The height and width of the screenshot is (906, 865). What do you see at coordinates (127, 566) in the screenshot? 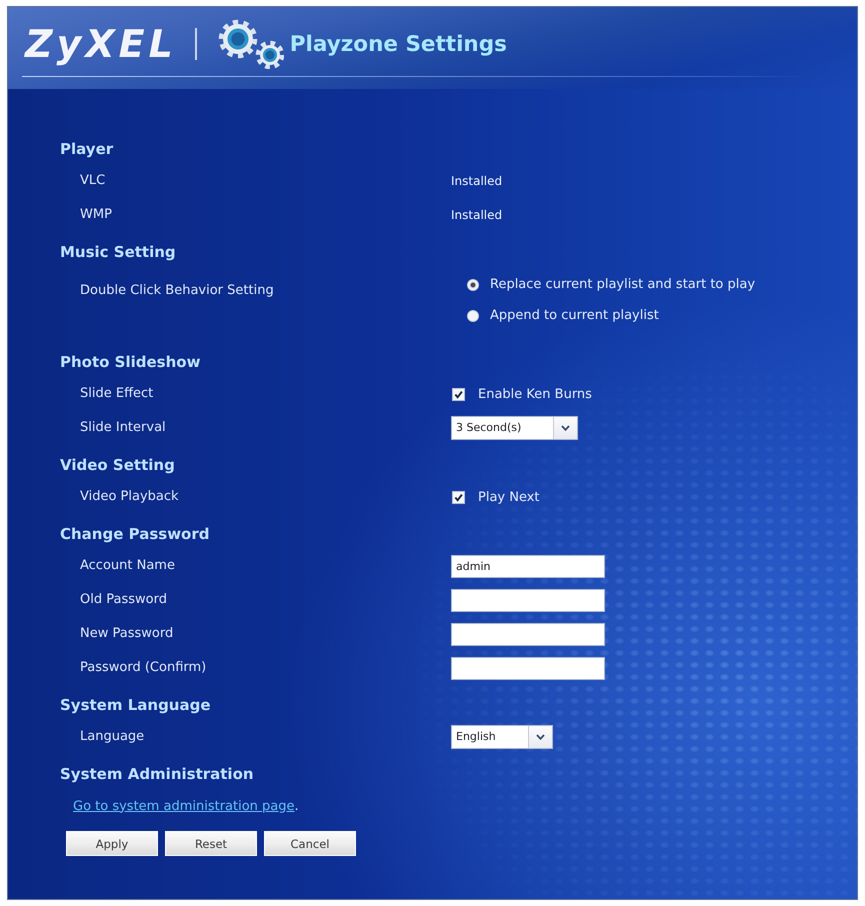
I see `setting-label: Account Name` at bounding box center [127, 566].